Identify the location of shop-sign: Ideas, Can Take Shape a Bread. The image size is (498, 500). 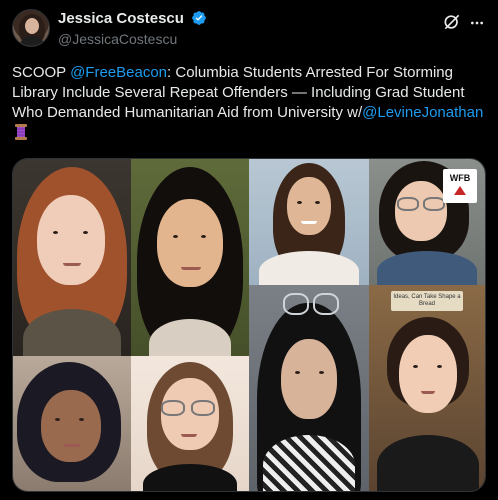
(427, 301).